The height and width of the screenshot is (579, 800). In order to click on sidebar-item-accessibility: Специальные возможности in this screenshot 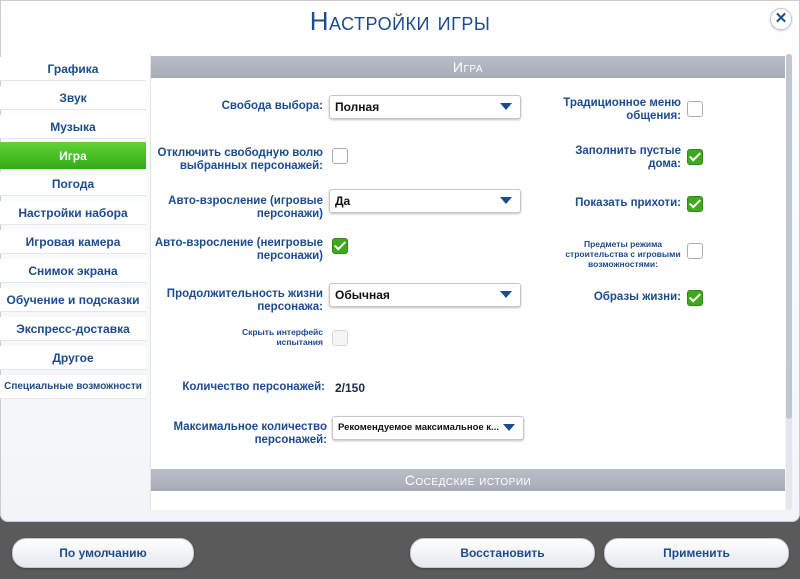, I will do `click(73, 387)`.